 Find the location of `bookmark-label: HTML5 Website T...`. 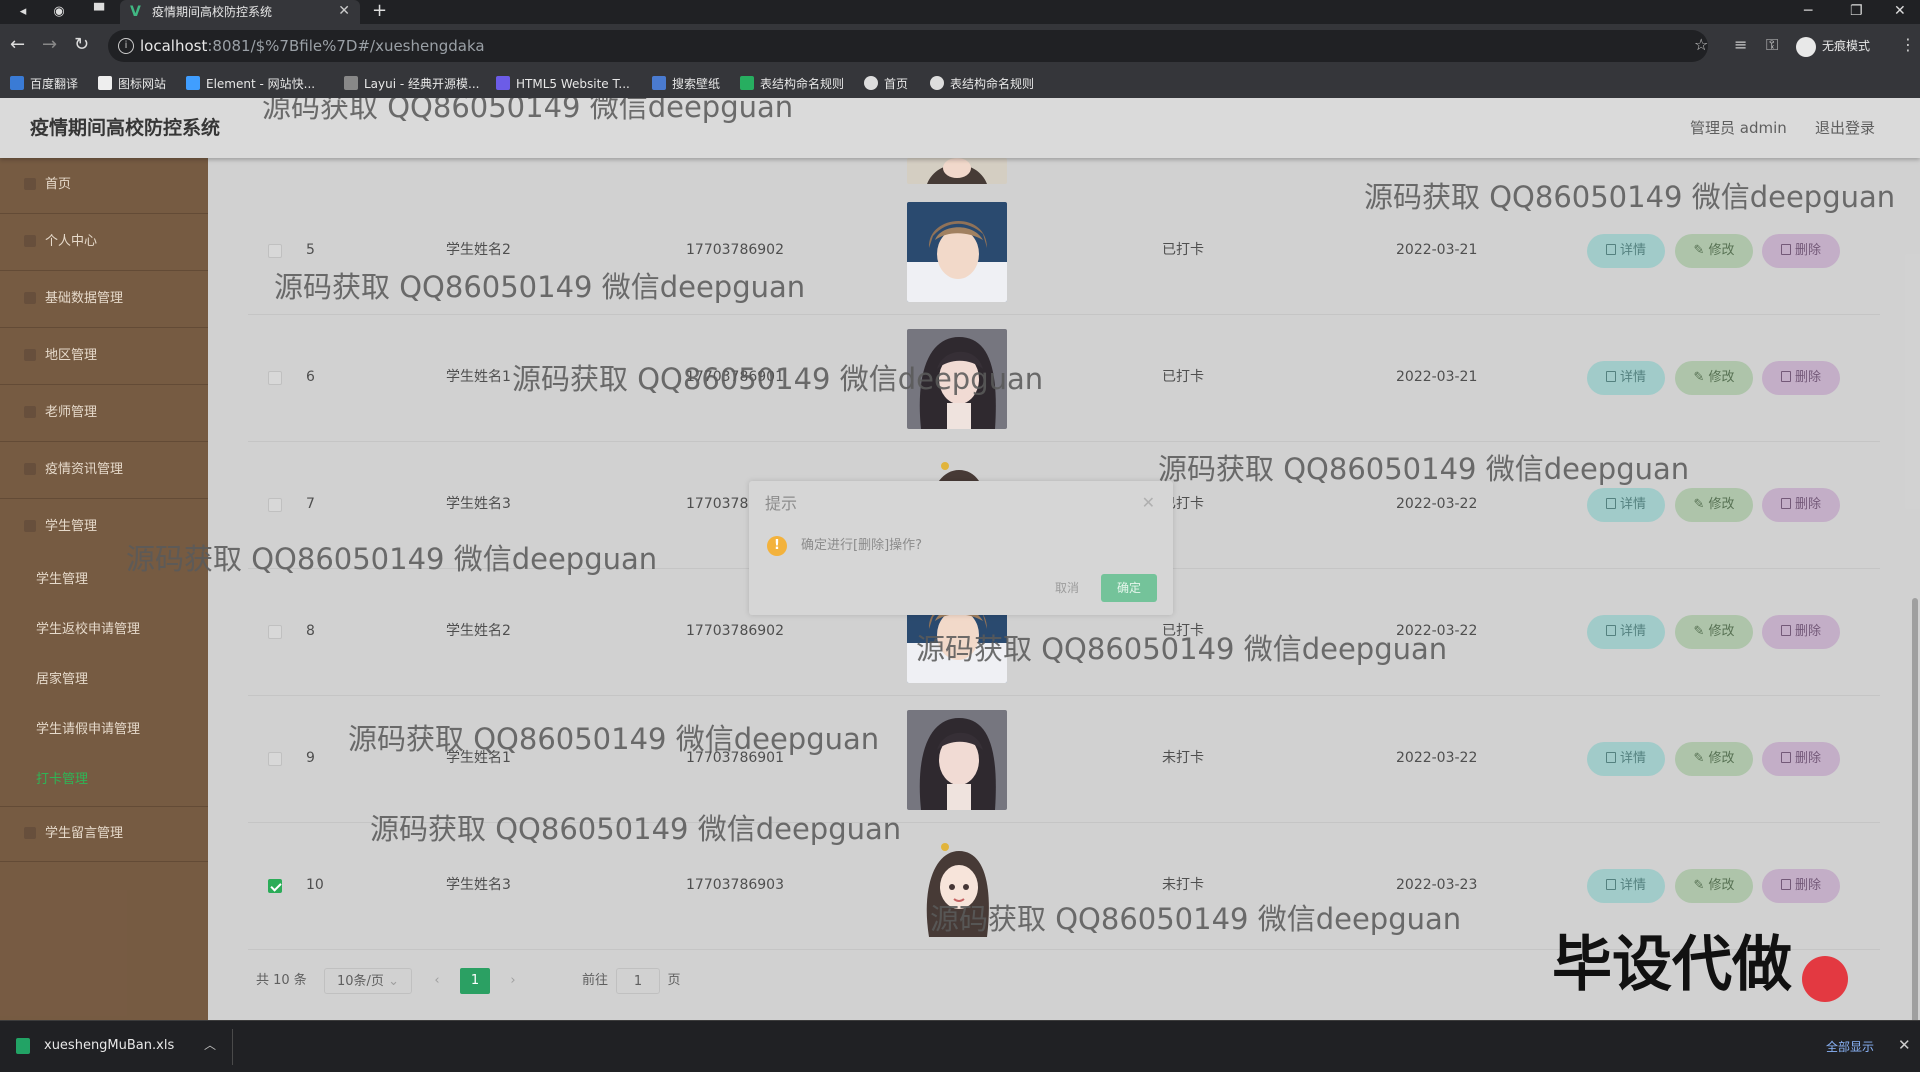

bookmark-label: HTML5 Website T... is located at coordinates (573, 84).